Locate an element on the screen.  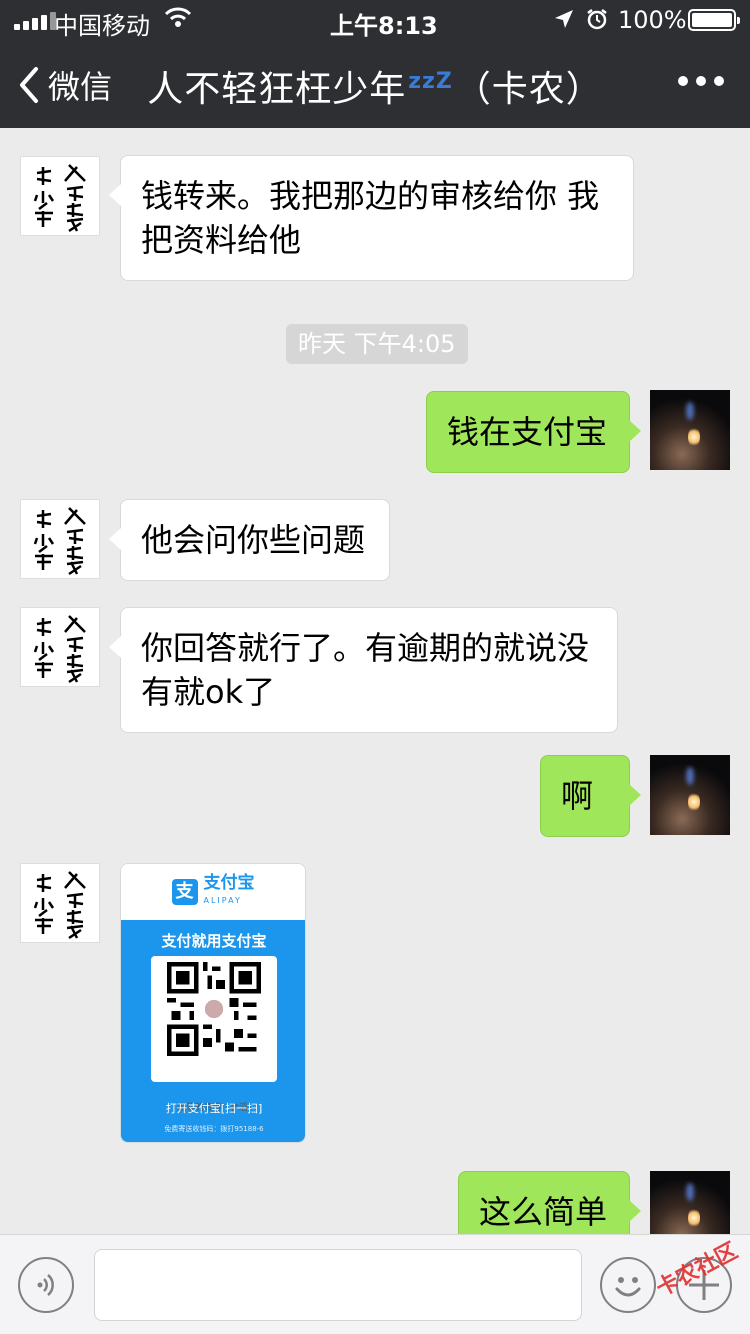
message-text: 这么简单 is located at coordinates (543, 1212).